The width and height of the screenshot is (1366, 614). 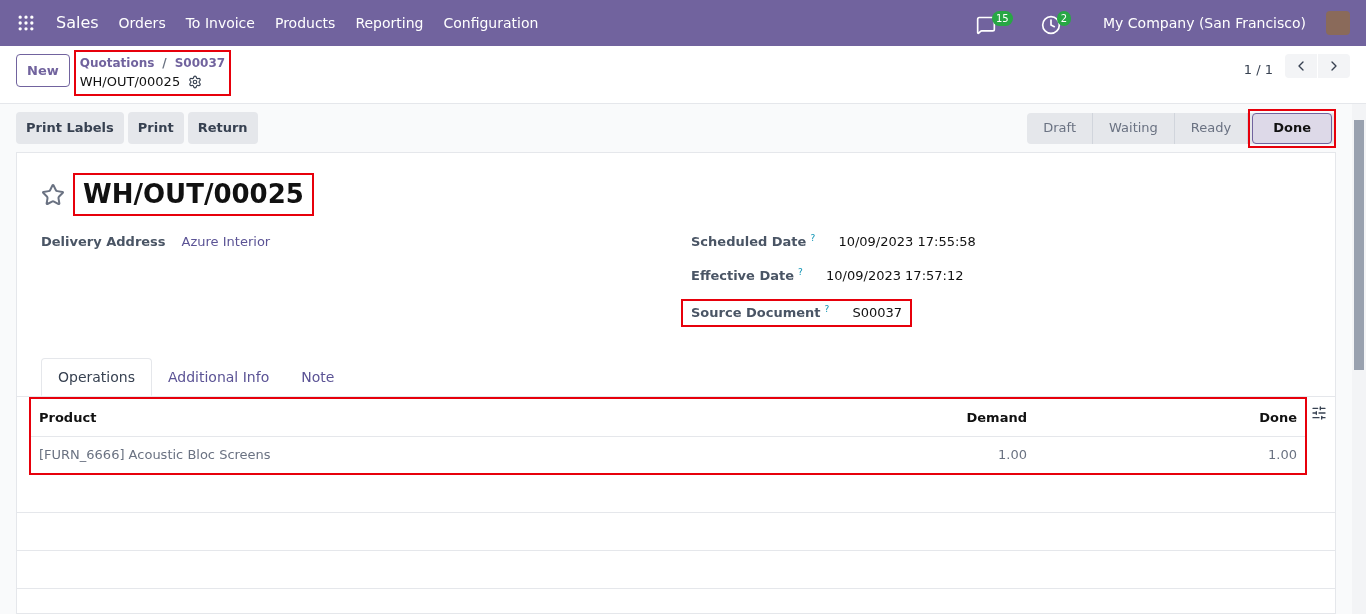 What do you see at coordinates (935, 417) in the screenshot?
I see `column-header: Demand` at bounding box center [935, 417].